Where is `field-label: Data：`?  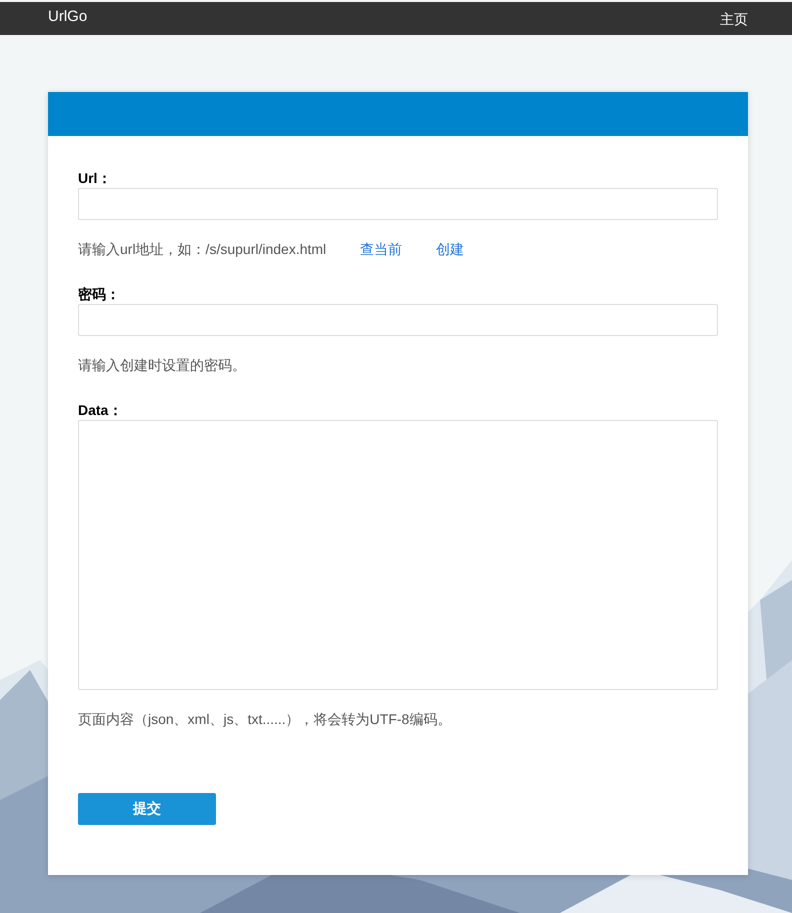 field-label: Data： is located at coordinates (101, 411).